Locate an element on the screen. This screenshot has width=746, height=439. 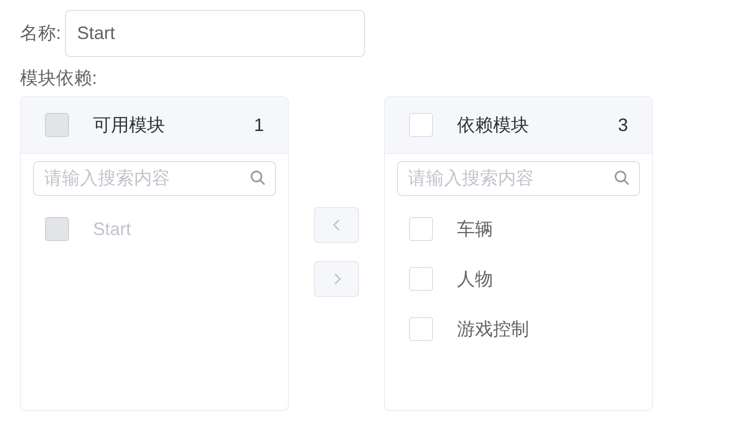
item-count: 1 is located at coordinates (259, 125).